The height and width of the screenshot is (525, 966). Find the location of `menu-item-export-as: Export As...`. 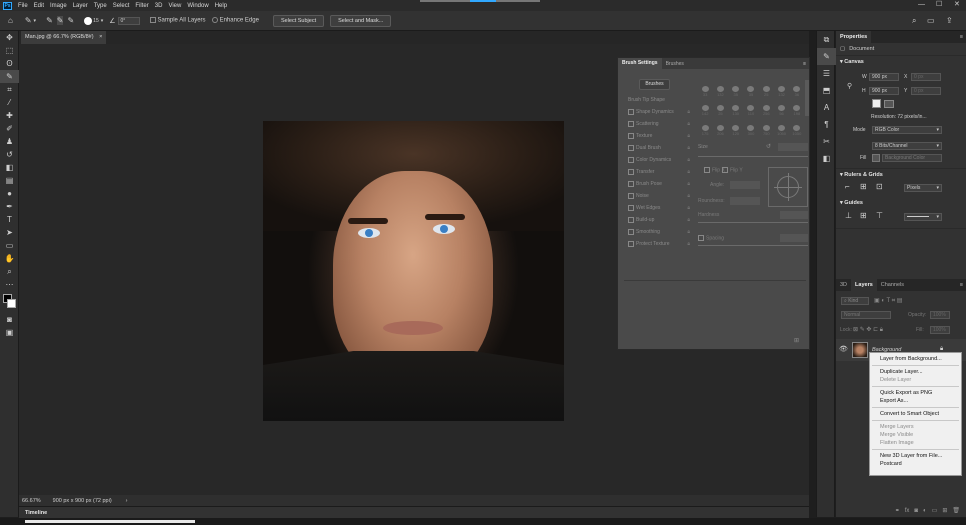

menu-item-export-as: Export As... is located at coordinates (915, 401).